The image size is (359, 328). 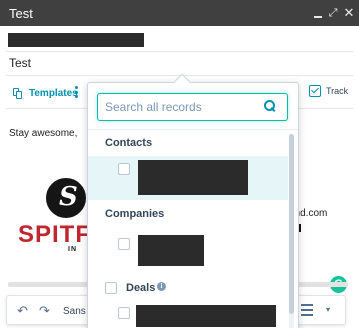 I want to click on signature-logo-subtext: IN, so click(x=72, y=249).